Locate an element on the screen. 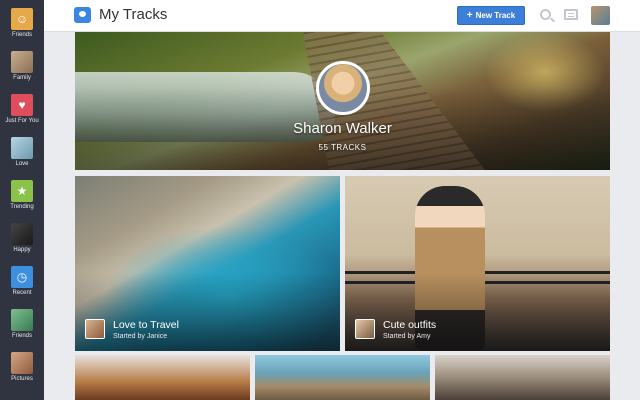  profile-name: Sharon Walker is located at coordinates (342, 128).